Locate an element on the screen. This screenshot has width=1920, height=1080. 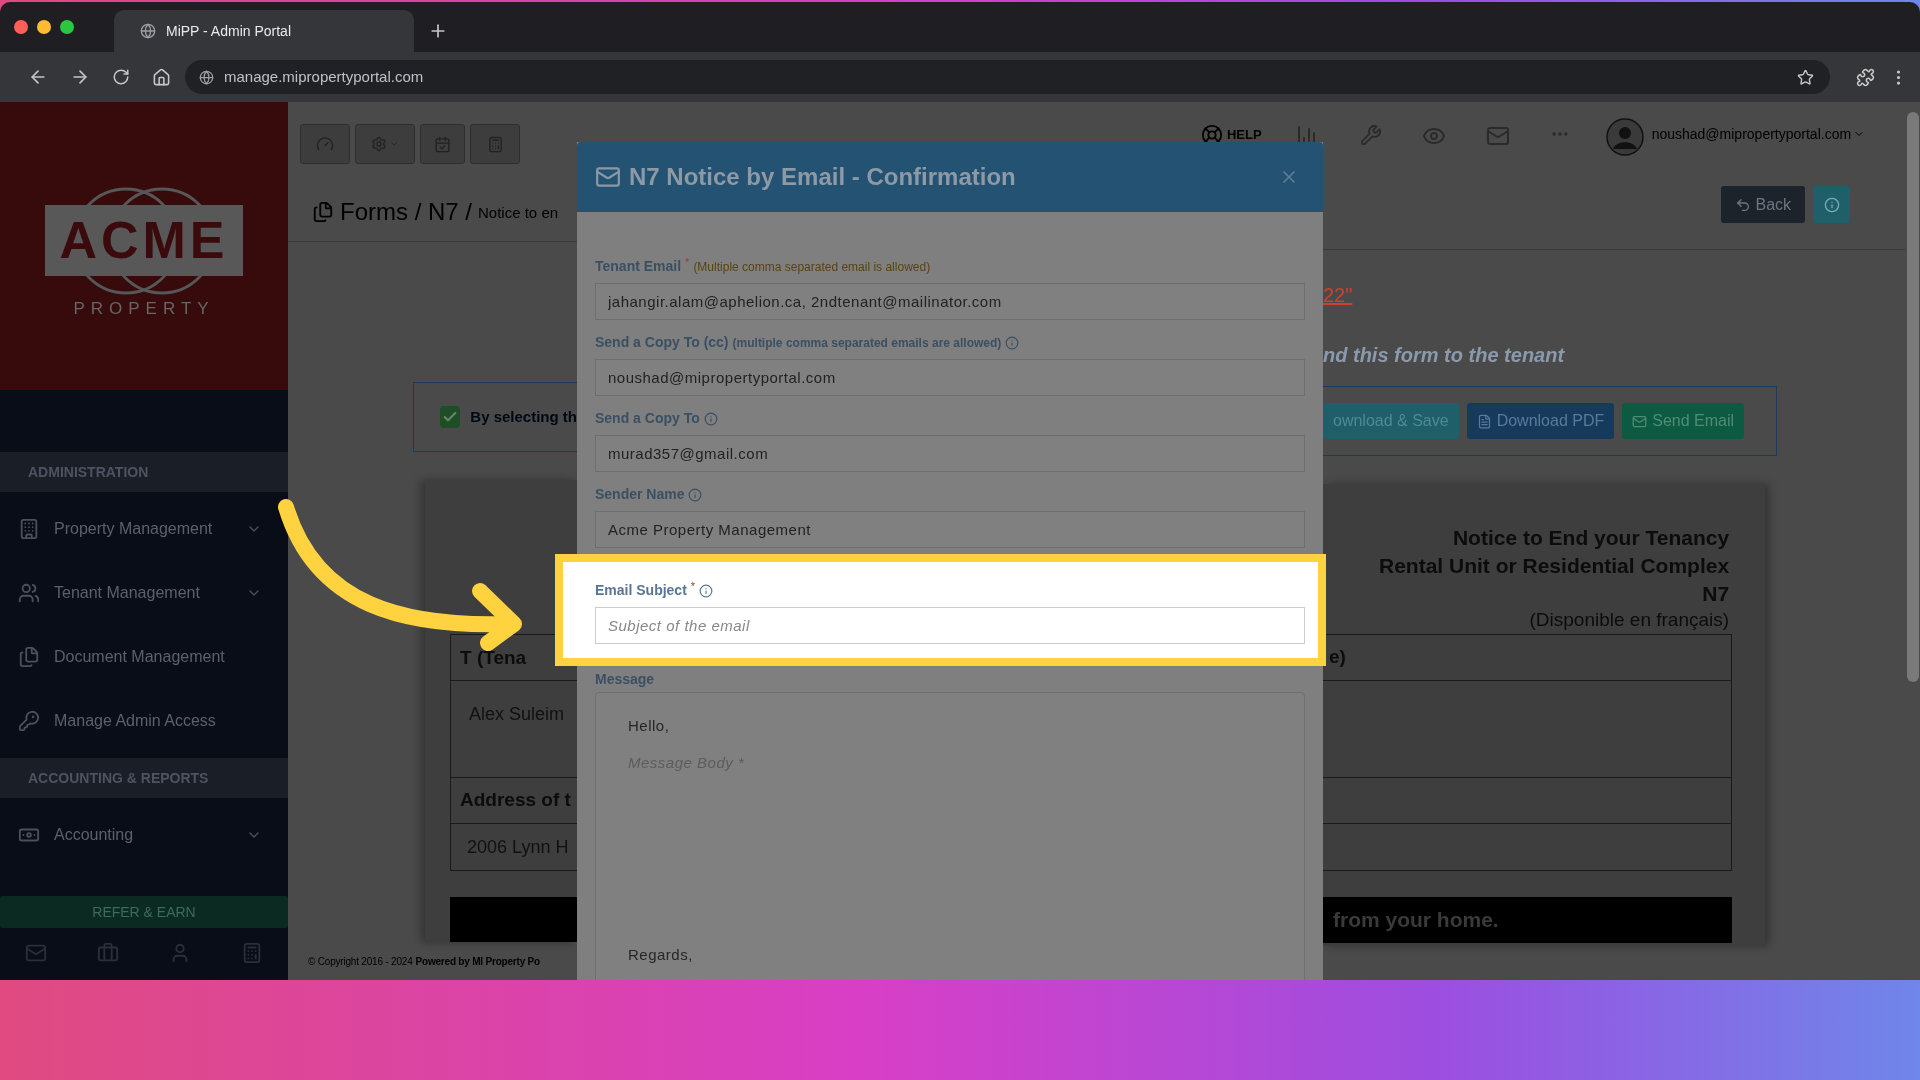
address-bar: manage.mipropertyportal.com is located at coordinates (1007, 77).